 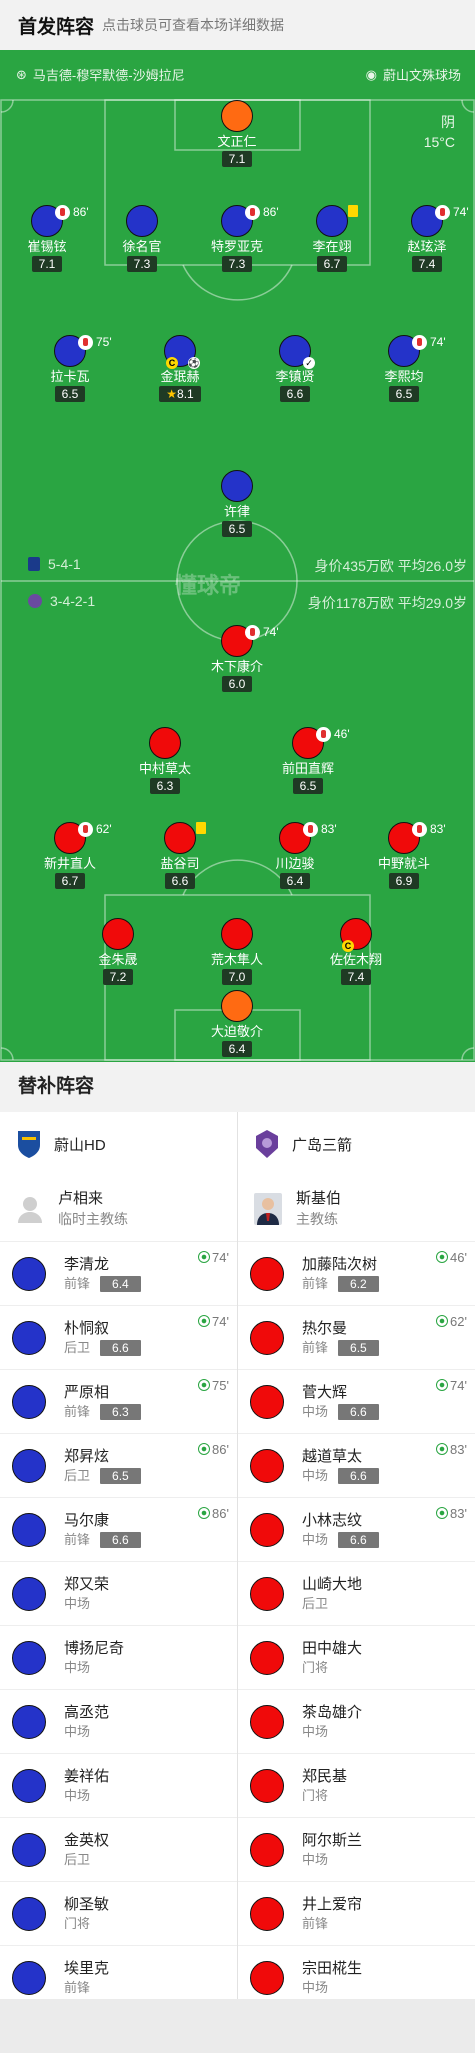 What do you see at coordinates (356, 1402) in the screenshot?
I see `sub-player-row: 菅大辉 中场 6.6 74'` at bounding box center [356, 1402].